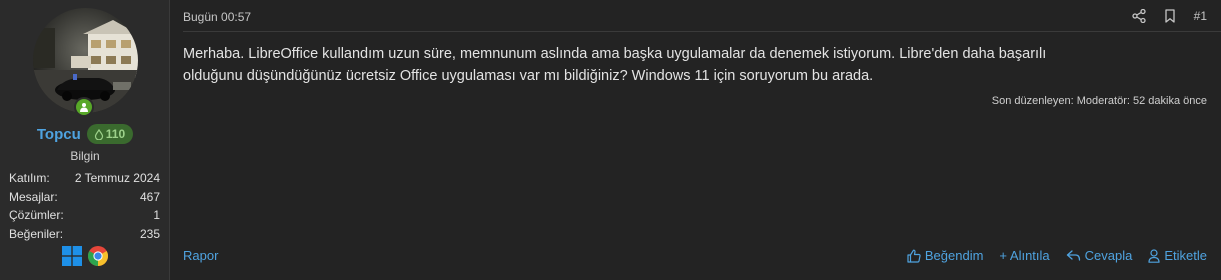 This screenshot has width=1221, height=280. What do you see at coordinates (1108, 255) in the screenshot?
I see `reply-label: Cevapla` at bounding box center [1108, 255].